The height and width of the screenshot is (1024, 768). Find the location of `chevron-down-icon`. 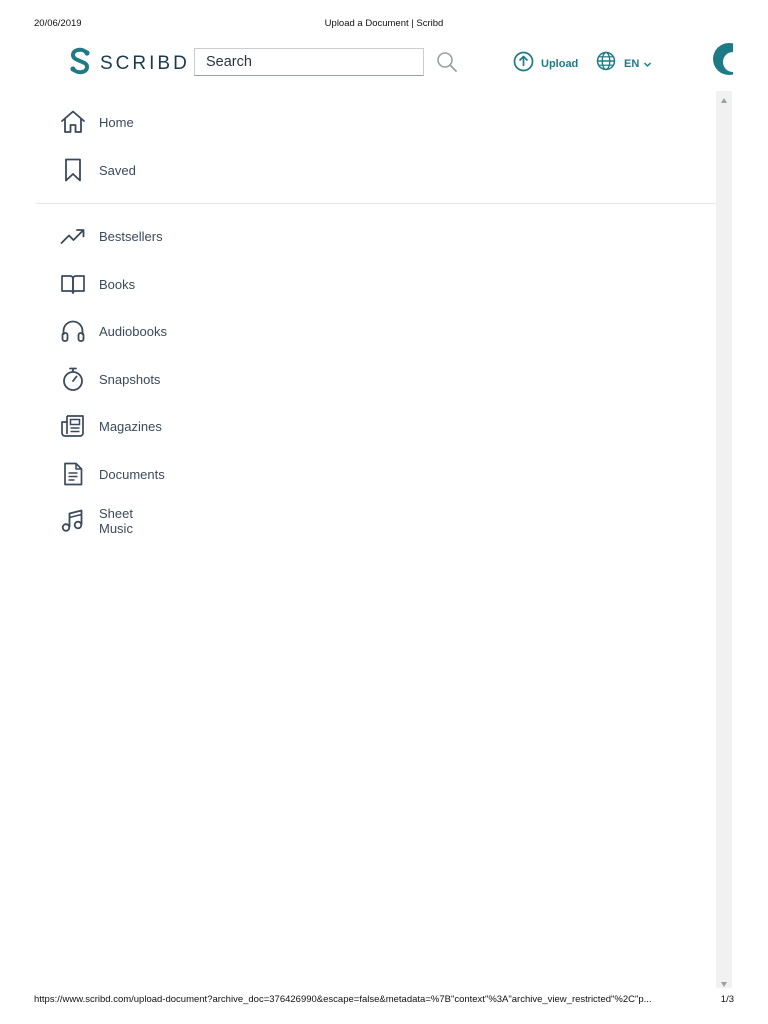

chevron-down-icon is located at coordinates (647, 64).